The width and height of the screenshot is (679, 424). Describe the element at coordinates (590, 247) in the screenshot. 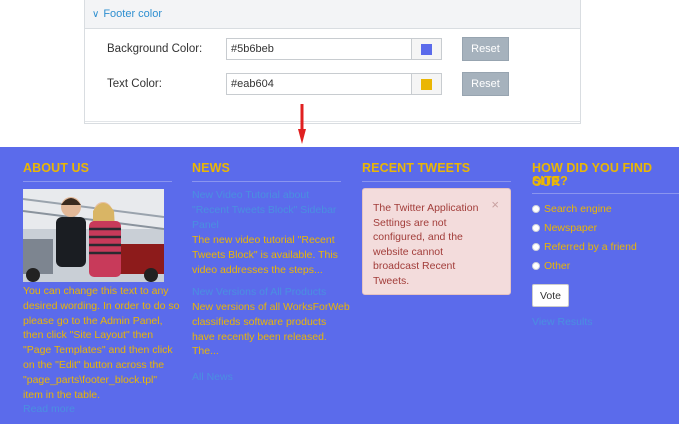

I see `poll-option-label: Referred by a friend` at that location.